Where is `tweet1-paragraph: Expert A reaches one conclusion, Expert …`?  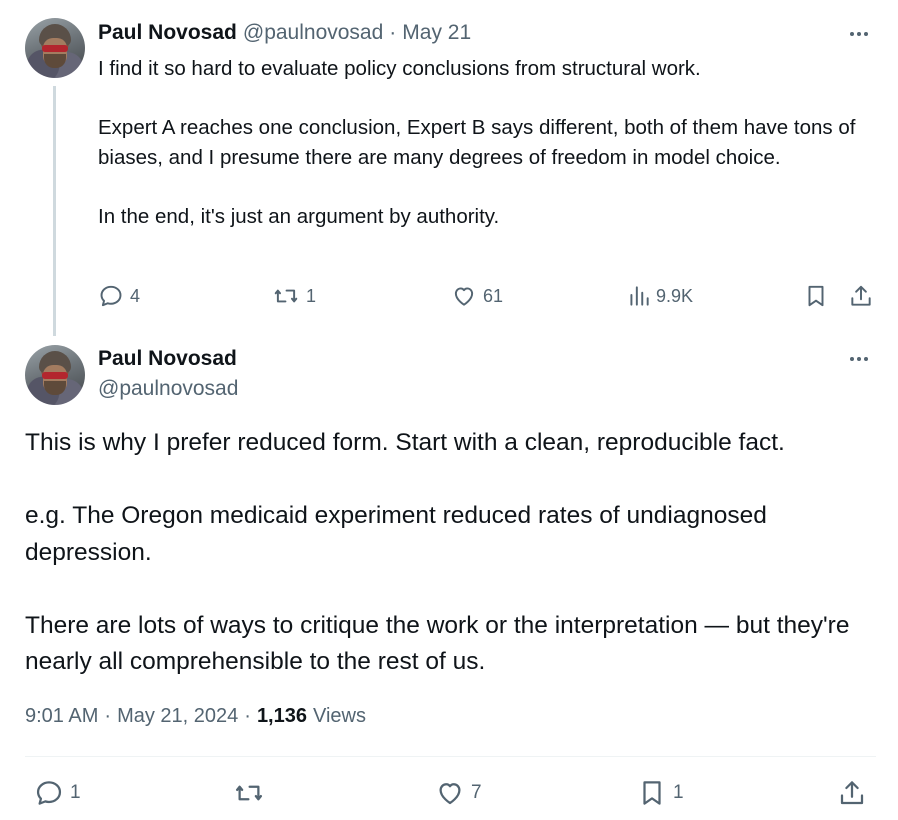
tweet1-paragraph: Expert A reaches one conclusion, Expert … is located at coordinates (477, 142).